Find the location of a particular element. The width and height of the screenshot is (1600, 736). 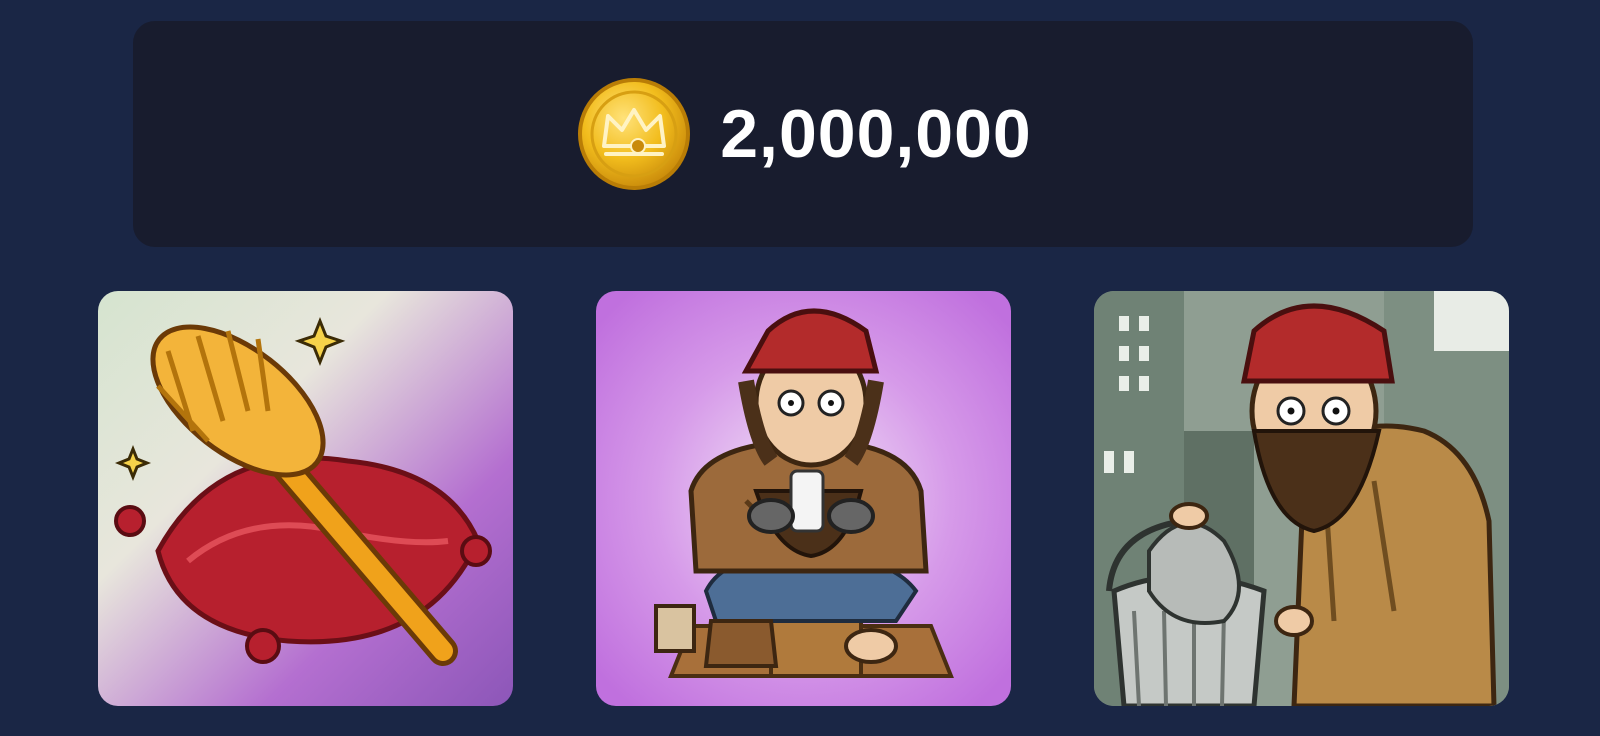

balance-amount: 2,000,000 is located at coordinates (876, 134).